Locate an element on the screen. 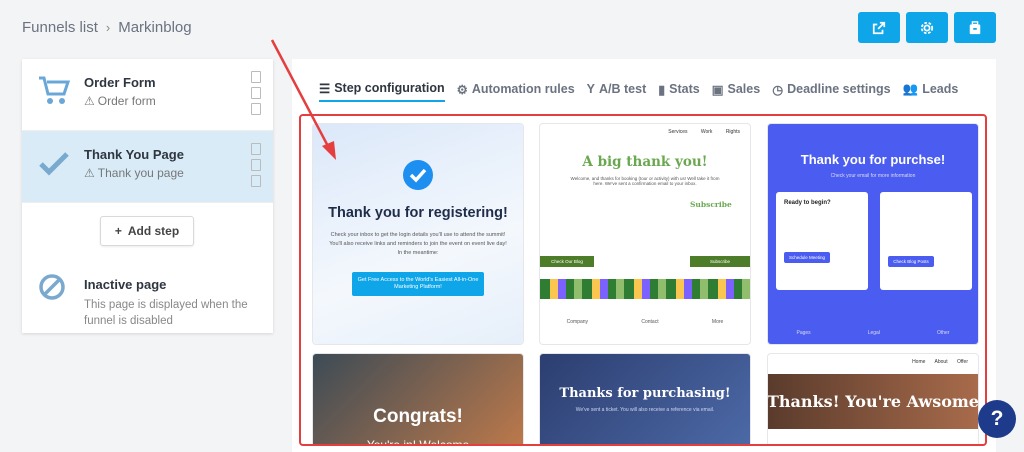 This screenshot has height=452, width=1024. template-card-congrats: Congrats! You're in! Welcome is located at coordinates (418, 400).